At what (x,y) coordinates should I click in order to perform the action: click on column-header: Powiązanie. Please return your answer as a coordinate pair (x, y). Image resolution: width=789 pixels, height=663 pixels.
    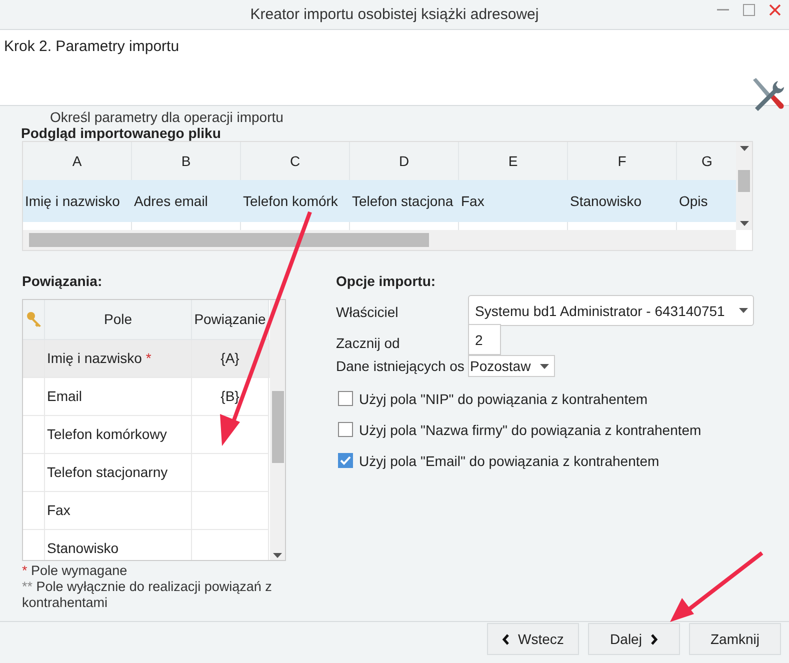
    Looking at the image, I should click on (230, 320).